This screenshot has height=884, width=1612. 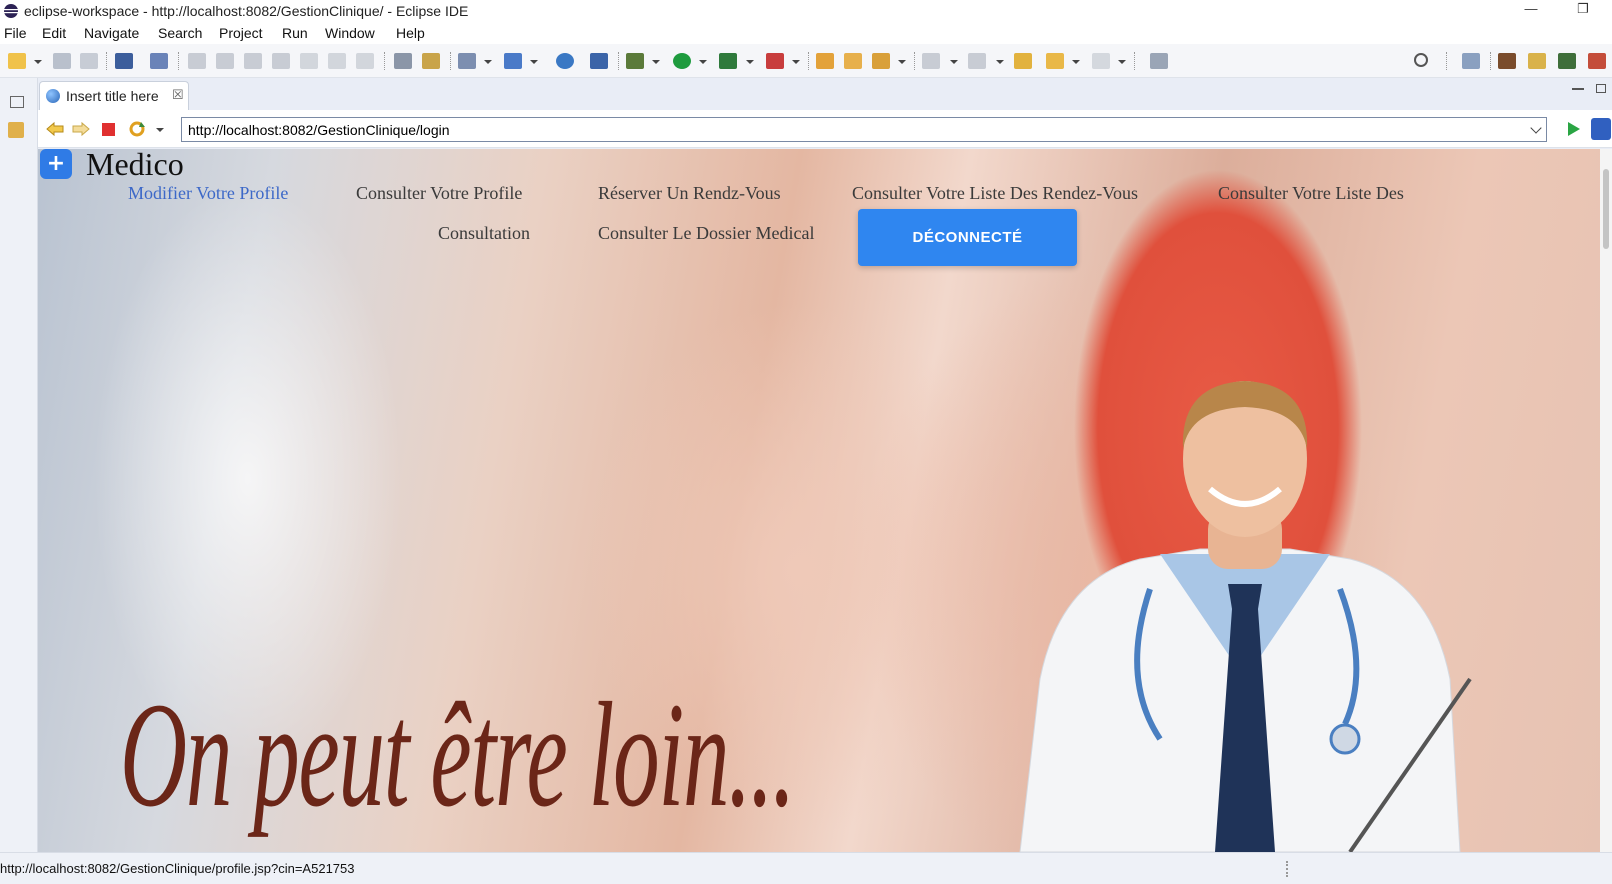 What do you see at coordinates (56, 164) in the screenshot?
I see `brand-plus-icon: +` at bounding box center [56, 164].